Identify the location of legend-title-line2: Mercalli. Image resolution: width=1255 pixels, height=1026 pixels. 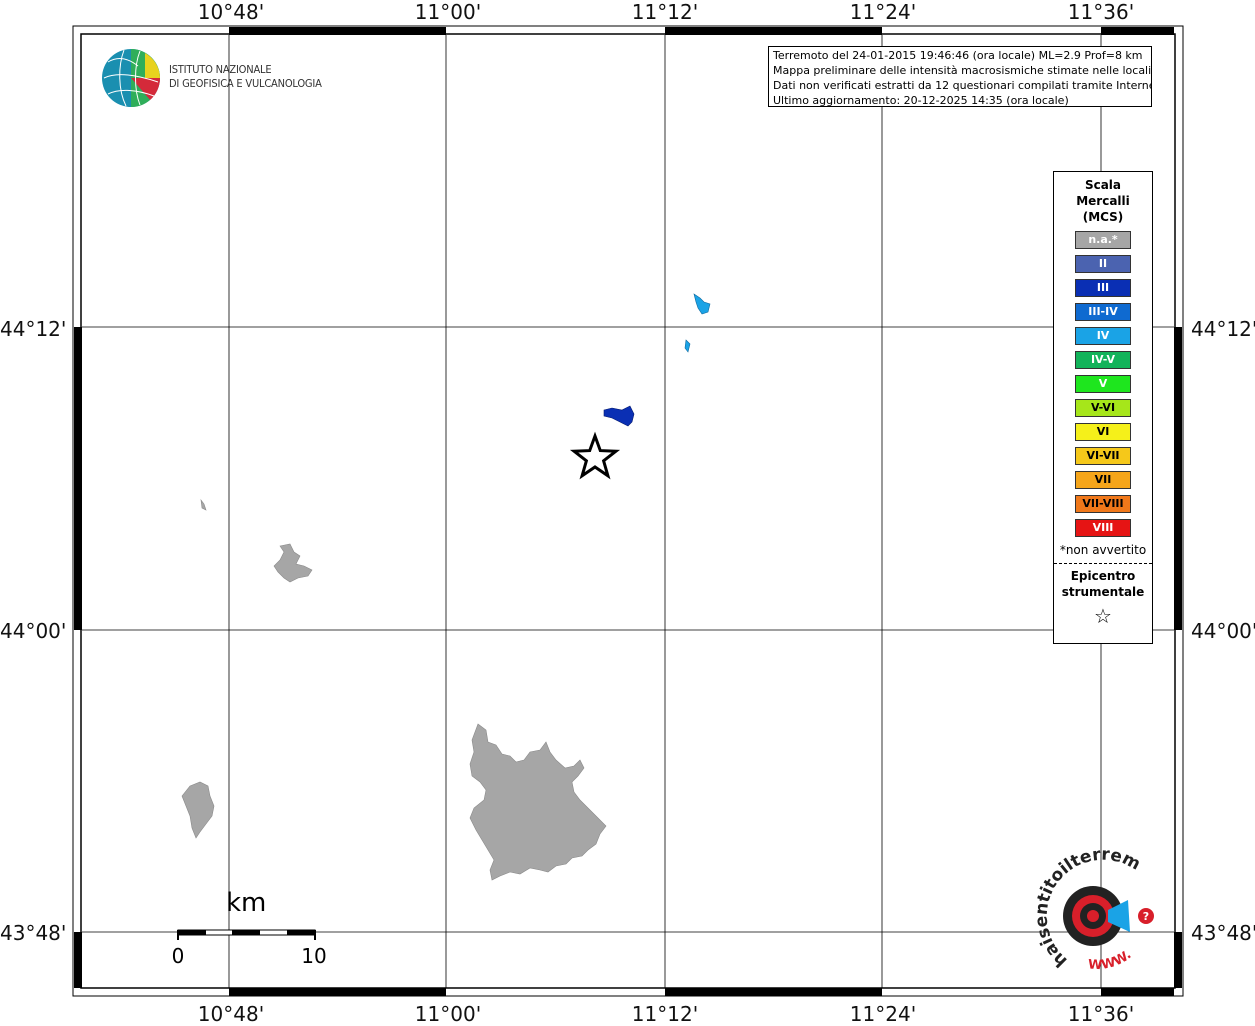
(1103, 201).